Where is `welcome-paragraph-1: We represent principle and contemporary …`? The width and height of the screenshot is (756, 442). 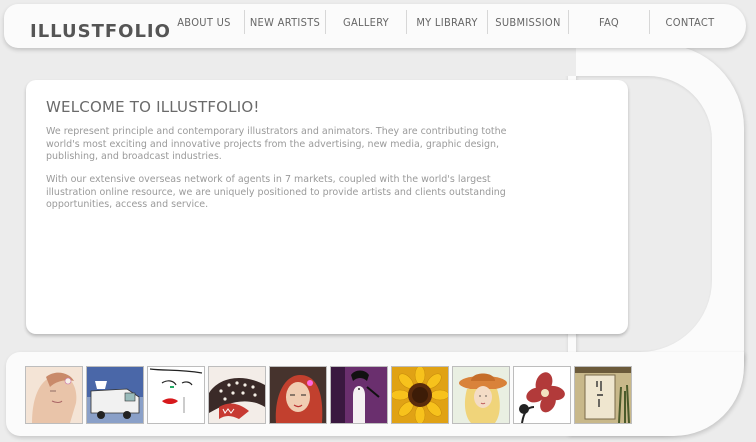
welcome-paragraph-1: We represent principle and contemporary … is located at coordinates (276, 144).